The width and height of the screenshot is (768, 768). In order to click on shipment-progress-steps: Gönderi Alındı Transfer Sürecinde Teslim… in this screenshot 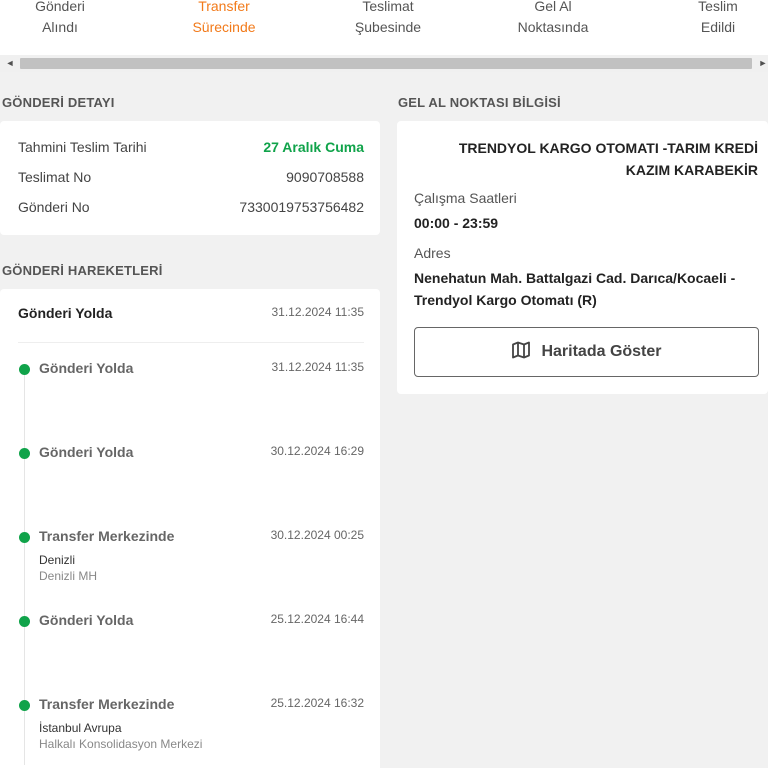, I will do `click(384, 27)`.